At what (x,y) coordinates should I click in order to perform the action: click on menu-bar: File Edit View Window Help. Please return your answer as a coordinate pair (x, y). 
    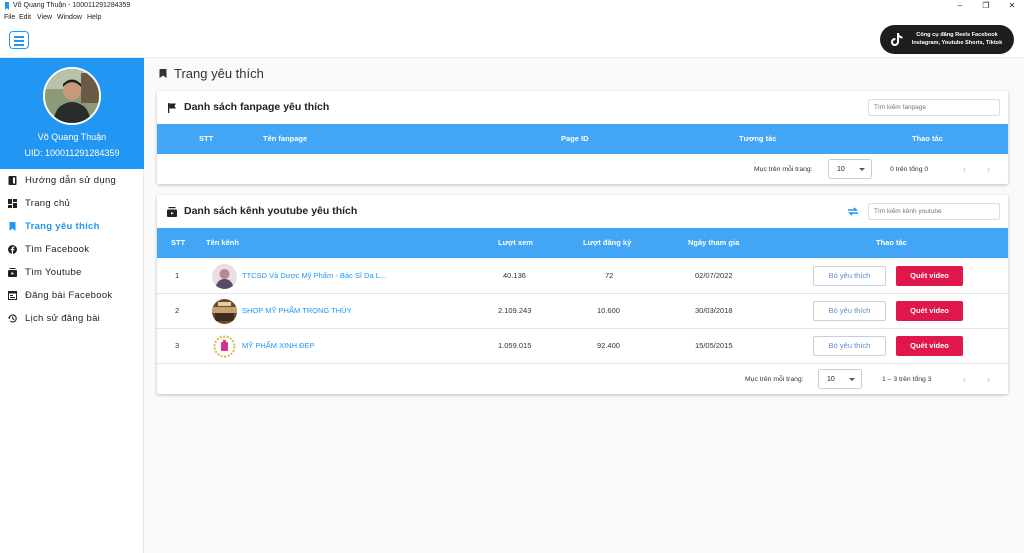
    Looking at the image, I should click on (512, 17).